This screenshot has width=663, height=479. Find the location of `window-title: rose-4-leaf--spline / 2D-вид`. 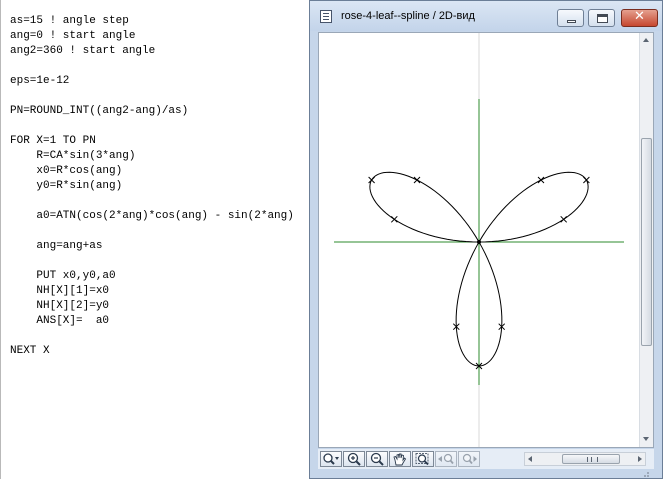

window-title: rose-4-leaf--spline / 2D-вид is located at coordinates (408, 16).